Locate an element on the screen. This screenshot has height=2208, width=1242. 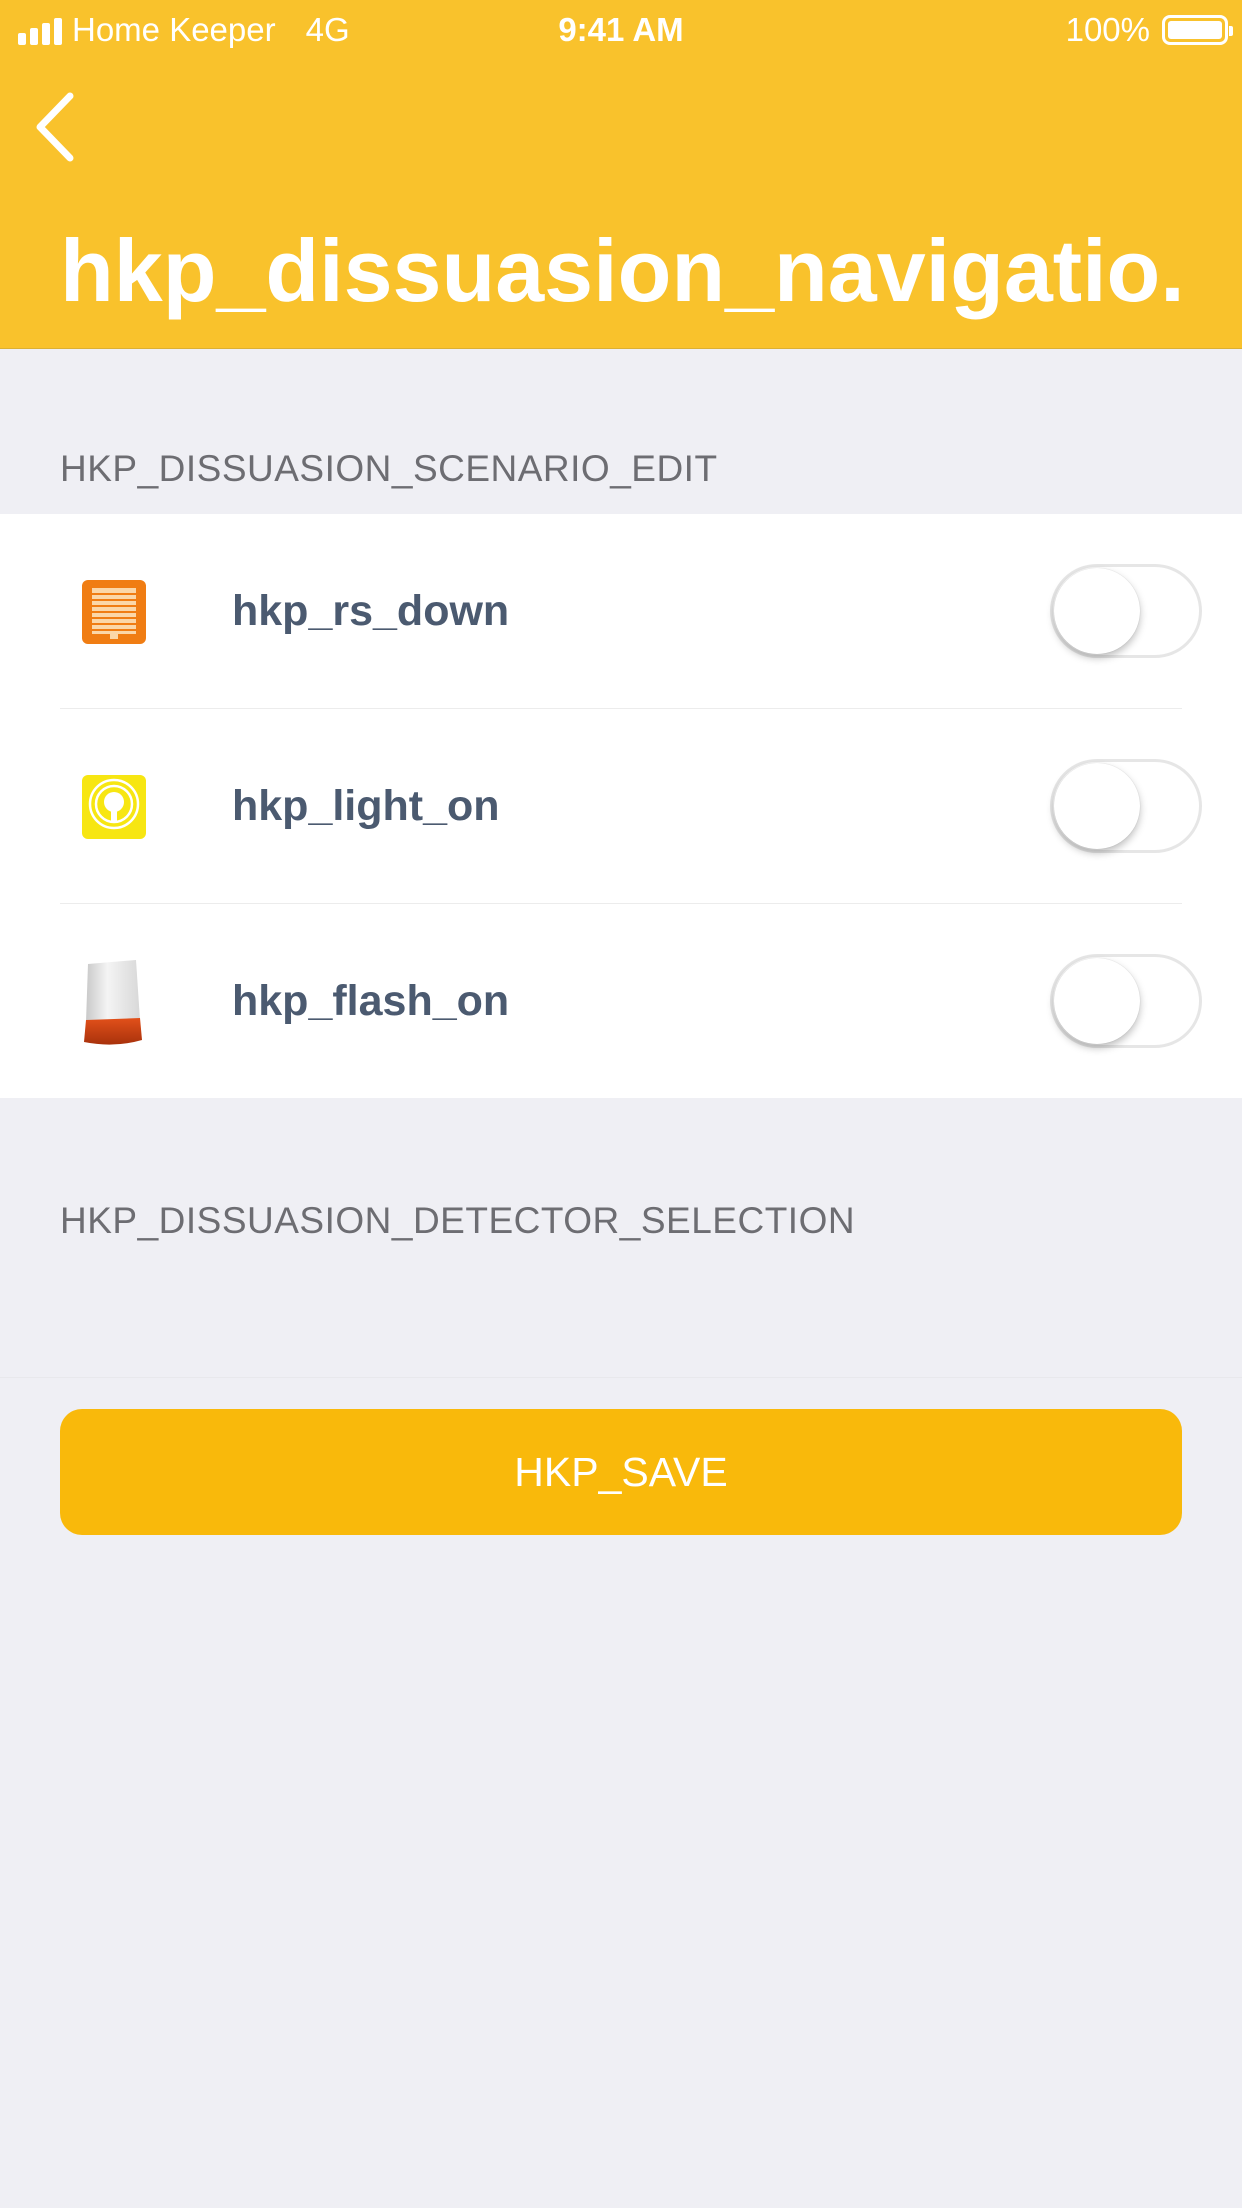
battery-percent: 100% is located at coordinates (1107, 29).